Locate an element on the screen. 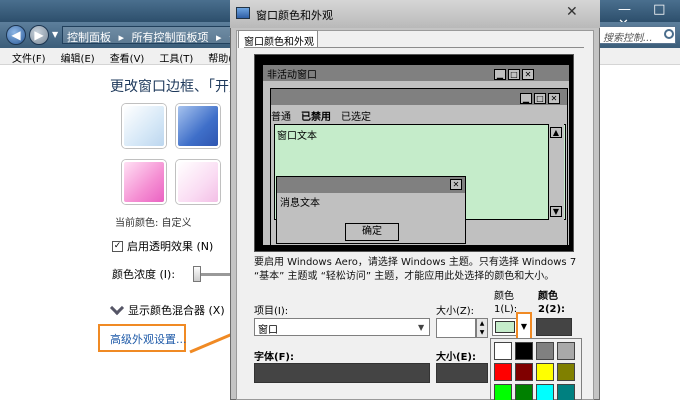 This screenshot has height=400, width=680. size-label: 大小(Z): is located at coordinates (455, 311).